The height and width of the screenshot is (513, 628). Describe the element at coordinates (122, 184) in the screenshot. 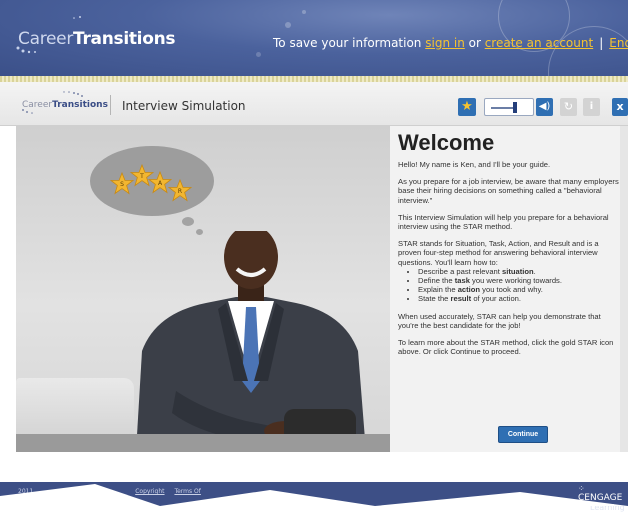

I see `star-letter: S` at that location.